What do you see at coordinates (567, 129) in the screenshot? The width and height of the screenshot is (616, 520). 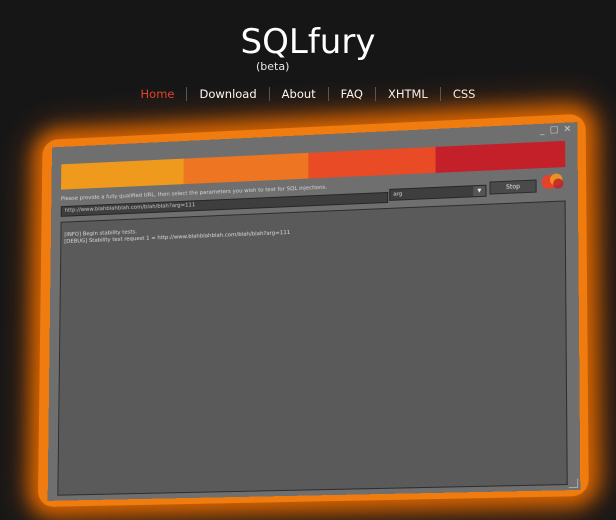 I see `close-icon: ✕` at bounding box center [567, 129].